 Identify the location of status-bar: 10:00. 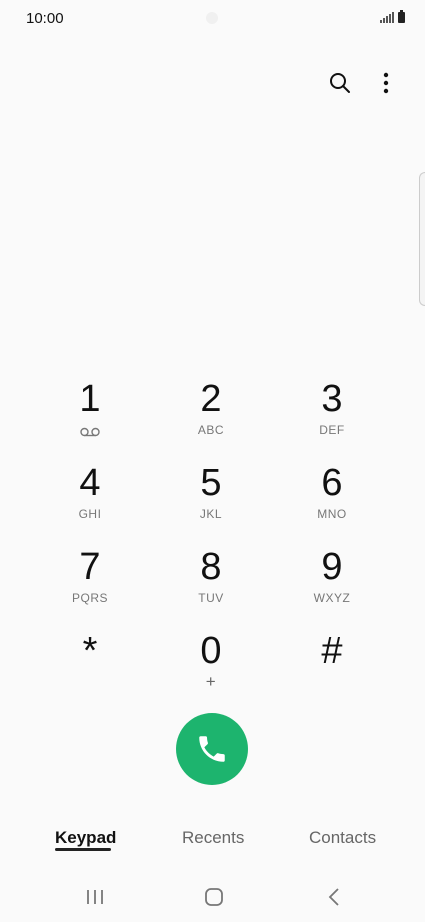
(212, 19).